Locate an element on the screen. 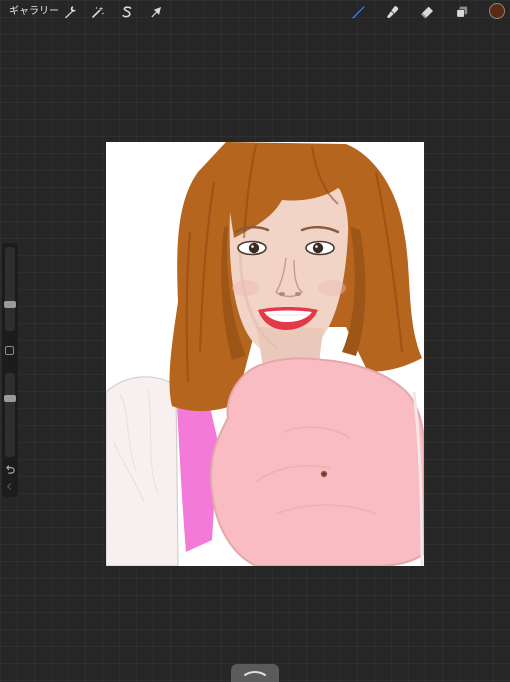 The height and width of the screenshot is (682, 510). transform-arrow-icon is located at coordinates (156, 12).